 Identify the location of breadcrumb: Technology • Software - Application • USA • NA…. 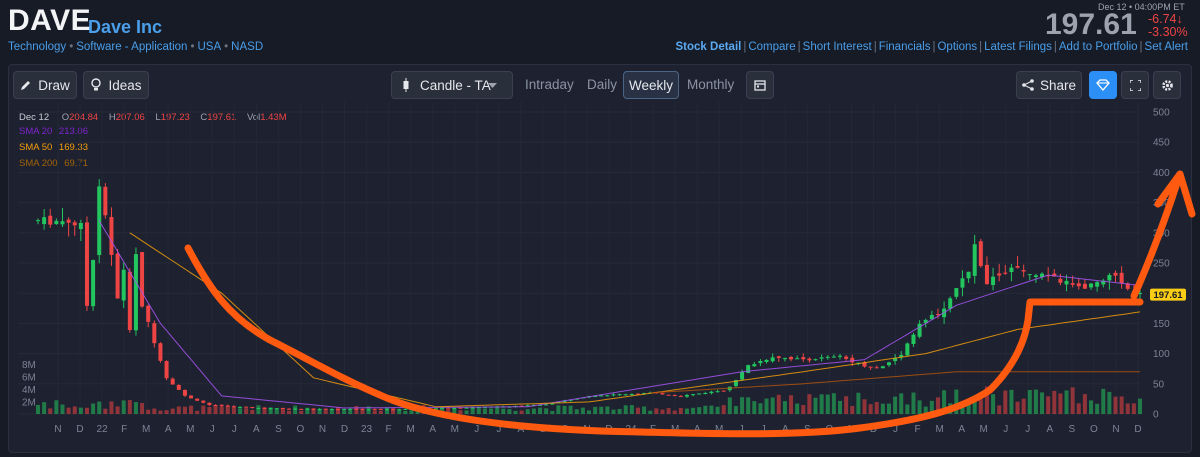
(136, 47).